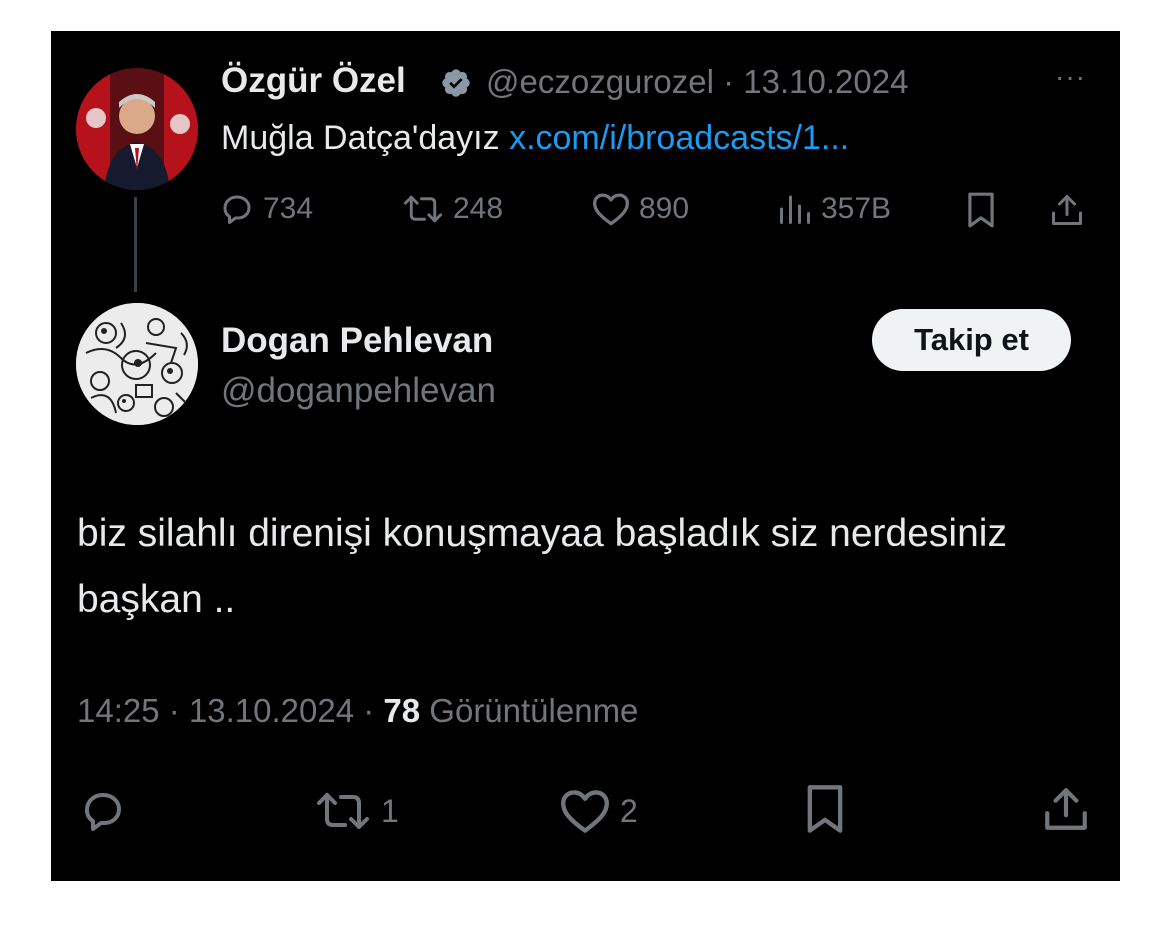 This screenshot has width=1170, height=941. I want to click on views-label: Görüntülenme, so click(529, 710).